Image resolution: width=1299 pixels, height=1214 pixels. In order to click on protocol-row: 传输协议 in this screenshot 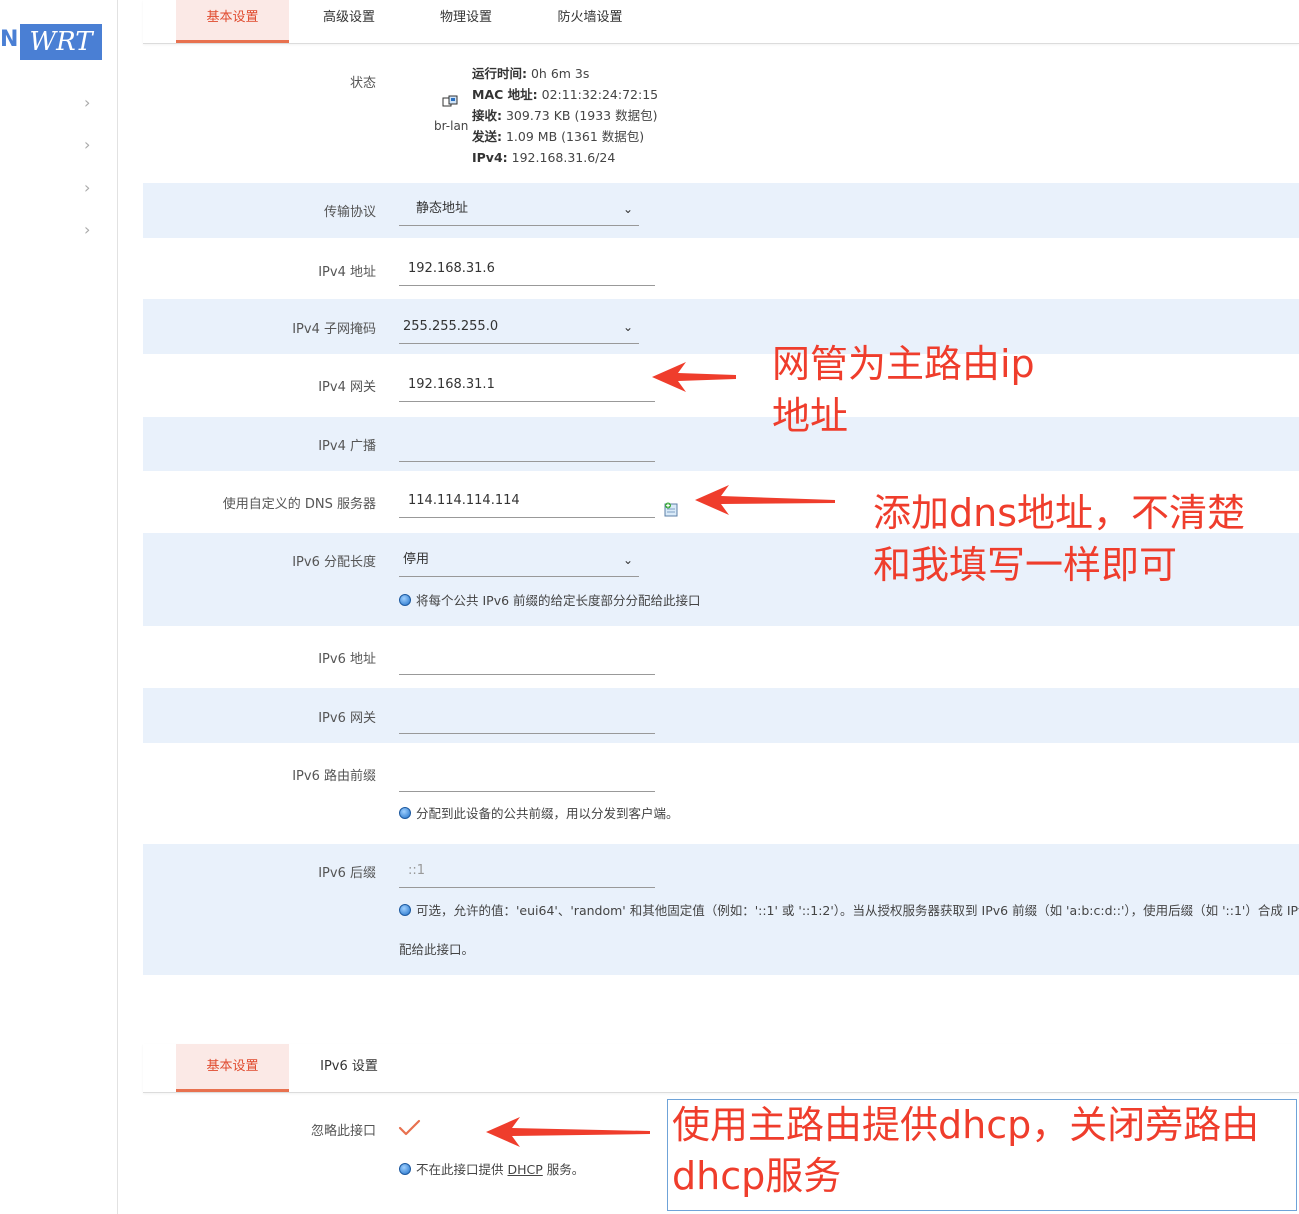, I will do `click(721, 210)`.